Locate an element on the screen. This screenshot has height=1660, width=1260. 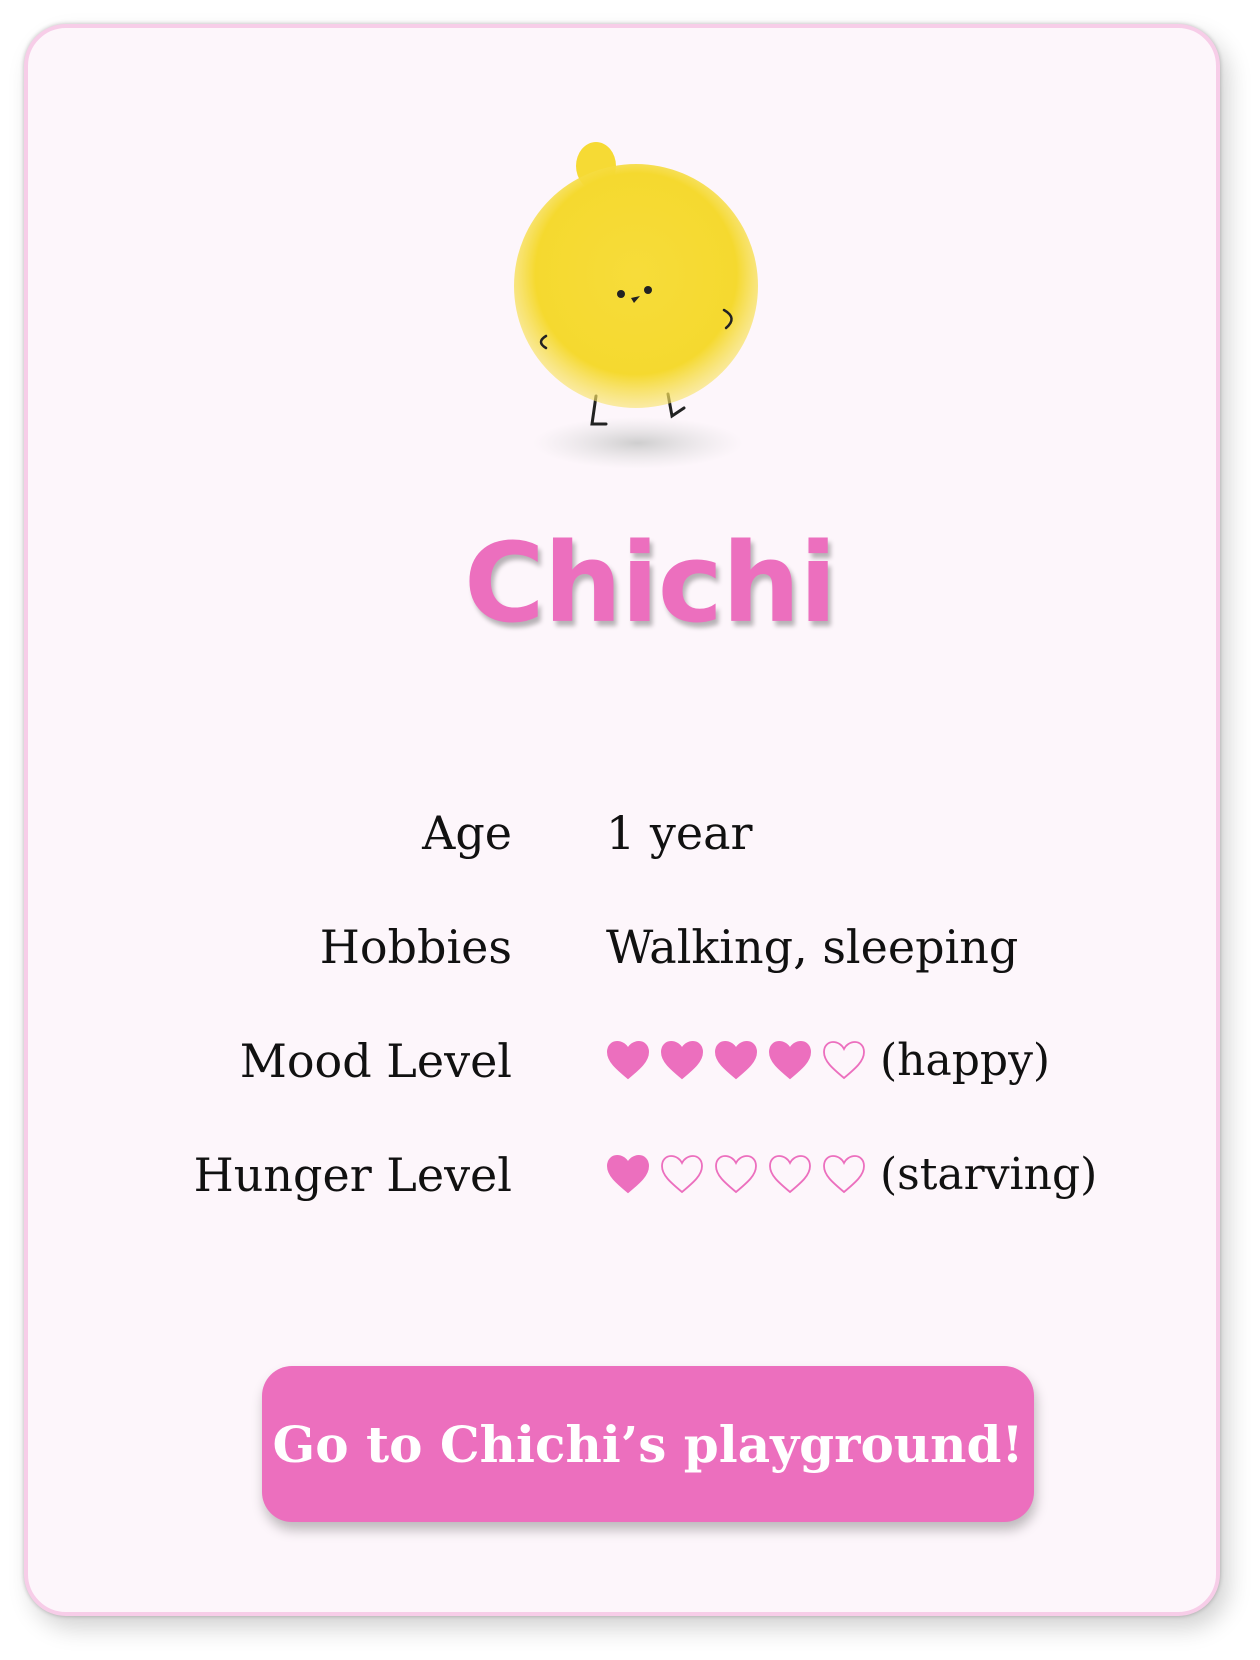
hunger-hearts is located at coordinates (736, 1175).